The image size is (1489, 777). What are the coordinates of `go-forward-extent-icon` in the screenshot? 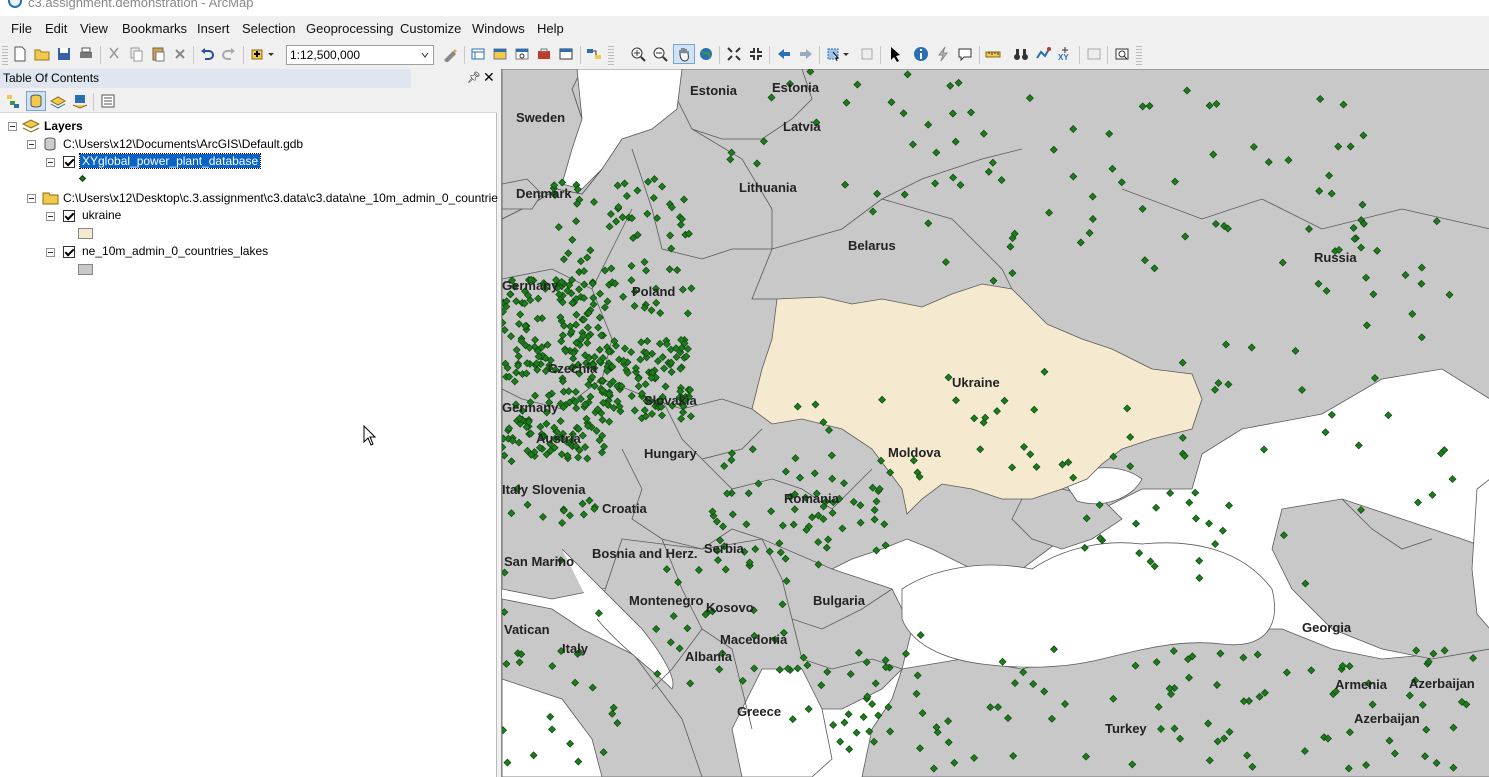 It's located at (806, 54).